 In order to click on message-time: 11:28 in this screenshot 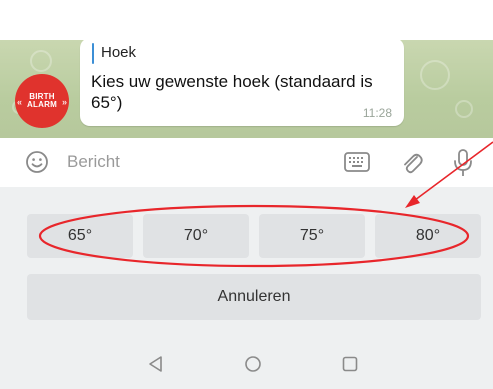, I will do `click(377, 113)`.